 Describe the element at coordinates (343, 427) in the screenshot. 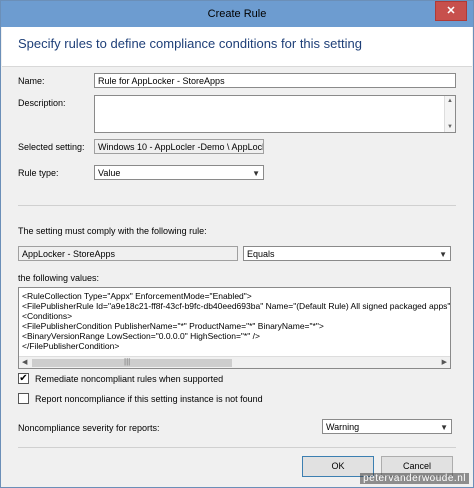

I see `severity-value: Warning` at that location.